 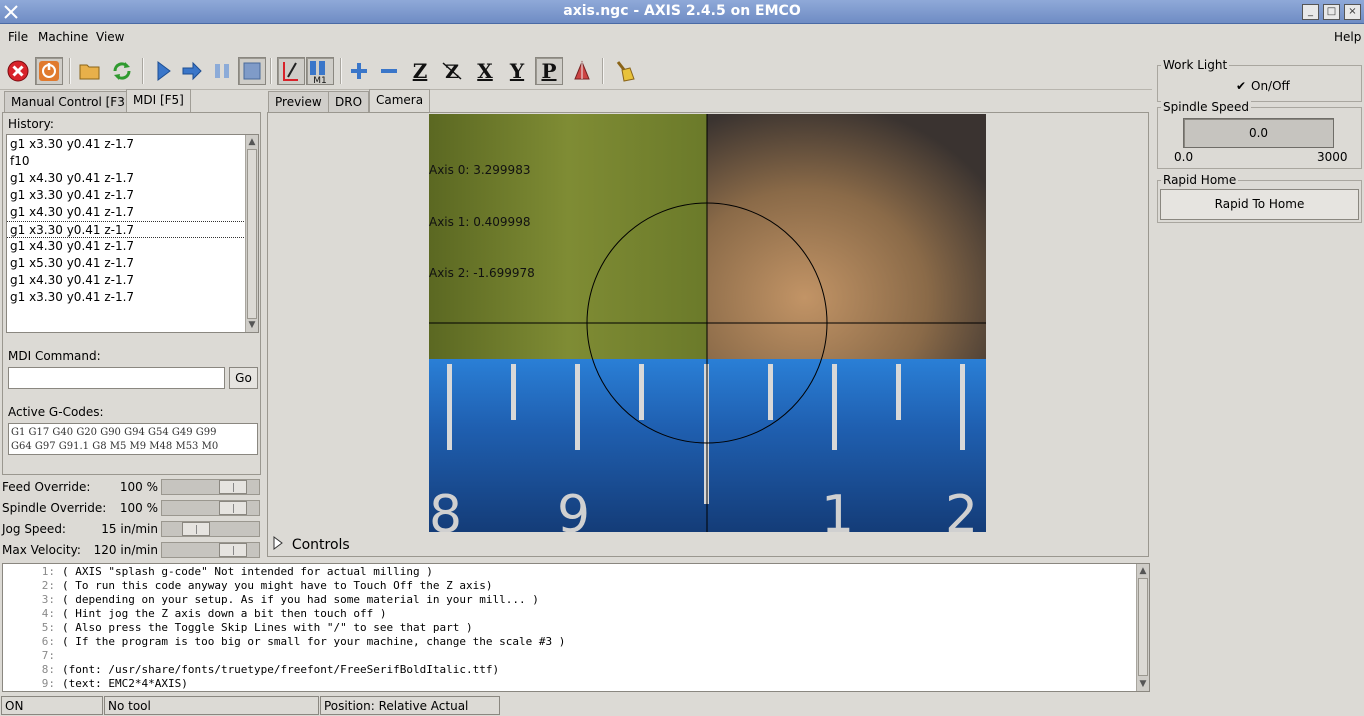 What do you see at coordinates (48, 641) in the screenshot?
I see `gcode-line-number: 6:` at bounding box center [48, 641].